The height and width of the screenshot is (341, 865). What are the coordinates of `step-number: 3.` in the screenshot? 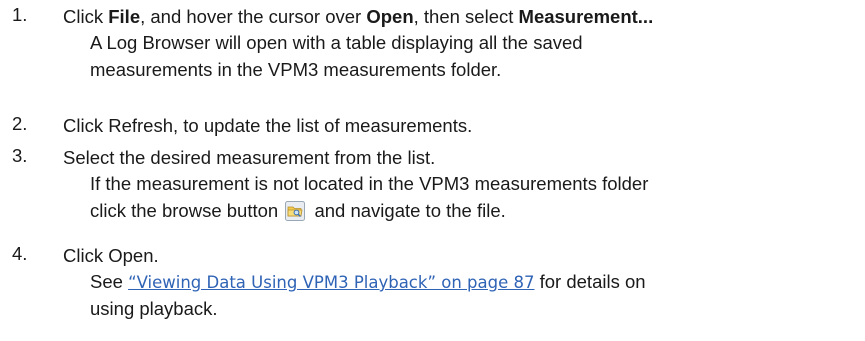 It's located at (20, 155).